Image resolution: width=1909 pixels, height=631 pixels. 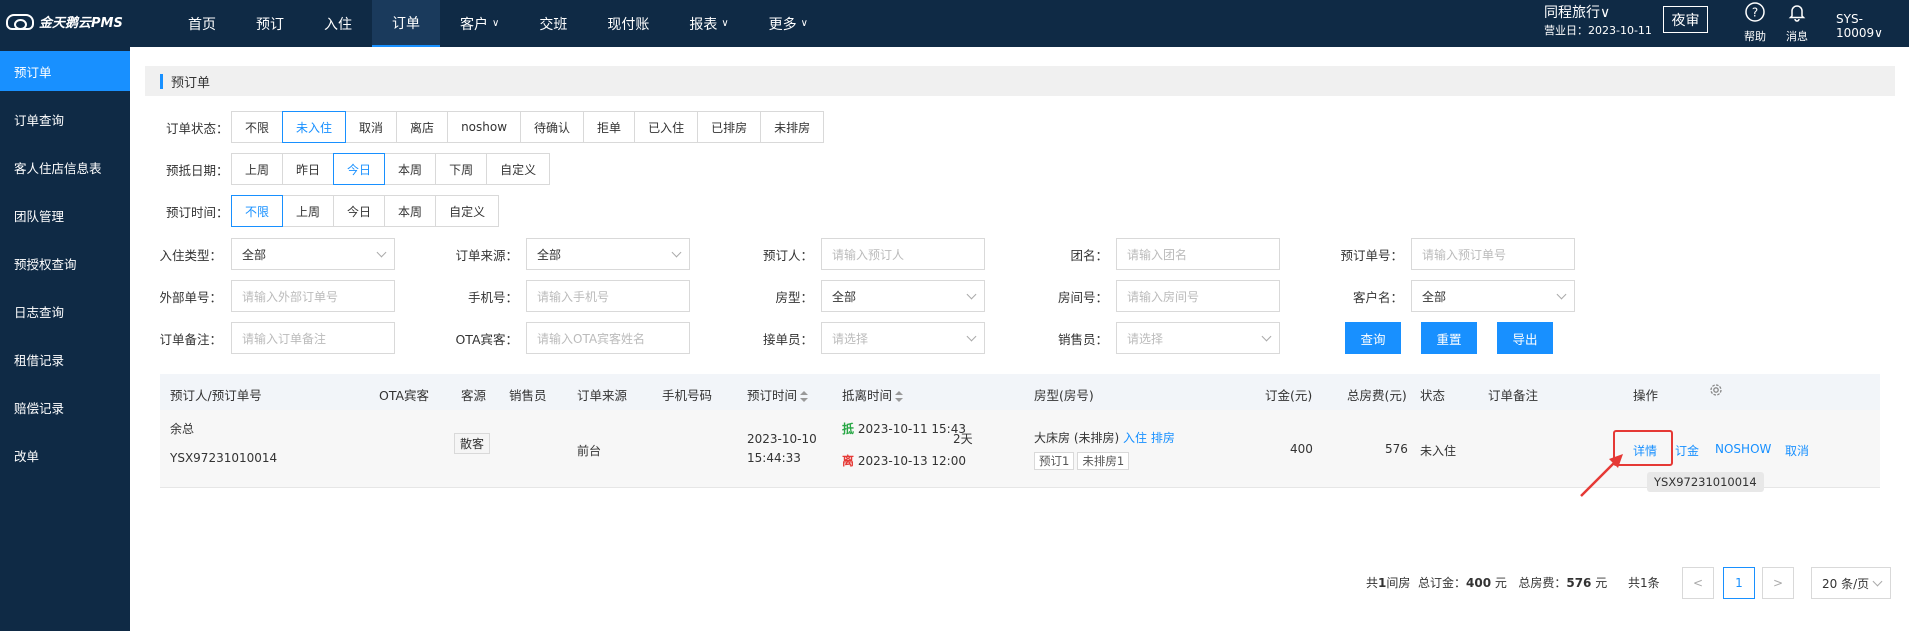 I want to click on help-label: 帮助, so click(x=1755, y=36).